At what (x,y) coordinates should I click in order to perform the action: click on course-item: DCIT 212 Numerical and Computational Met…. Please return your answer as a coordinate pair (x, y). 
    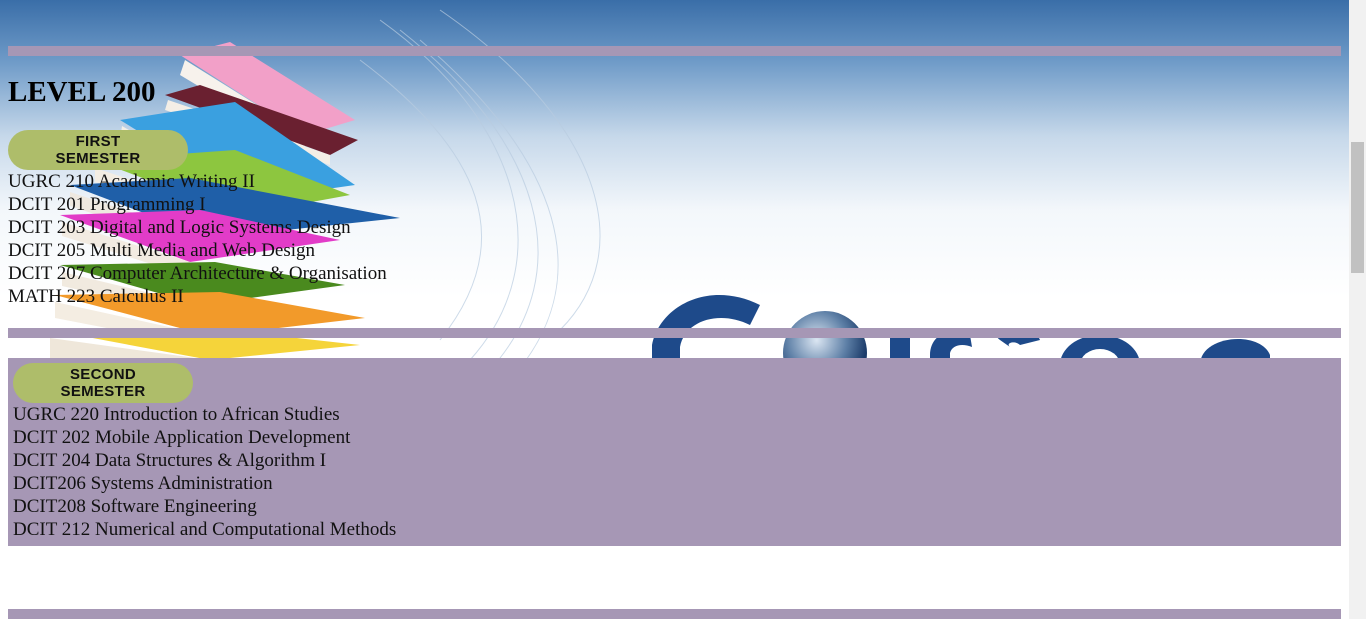
    Looking at the image, I should click on (205, 529).